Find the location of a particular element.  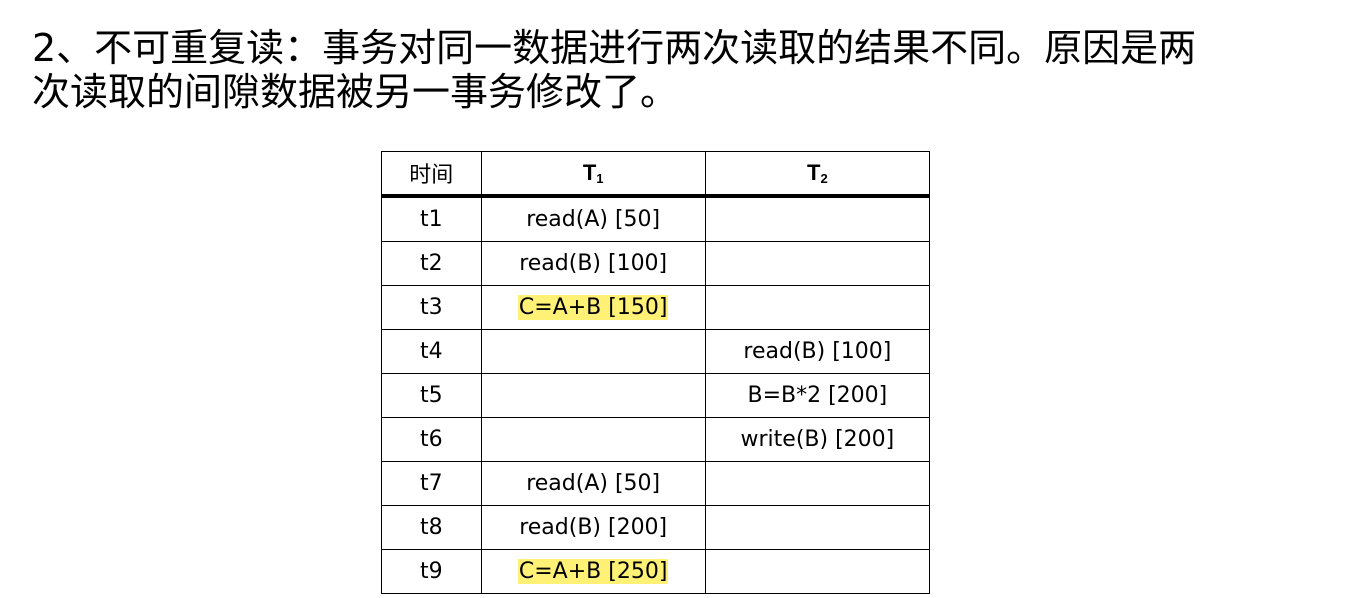

cell-time: t9 is located at coordinates (431, 571).